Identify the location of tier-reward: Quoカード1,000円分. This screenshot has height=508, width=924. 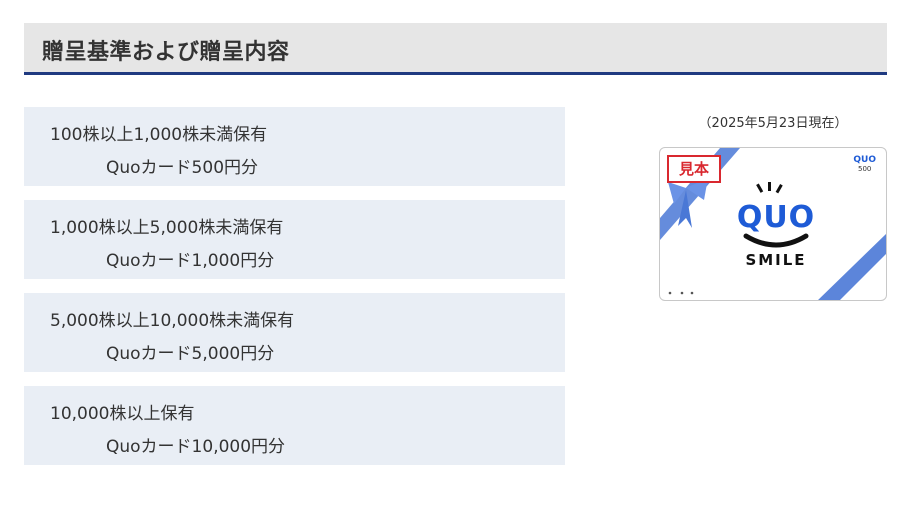
(190, 261).